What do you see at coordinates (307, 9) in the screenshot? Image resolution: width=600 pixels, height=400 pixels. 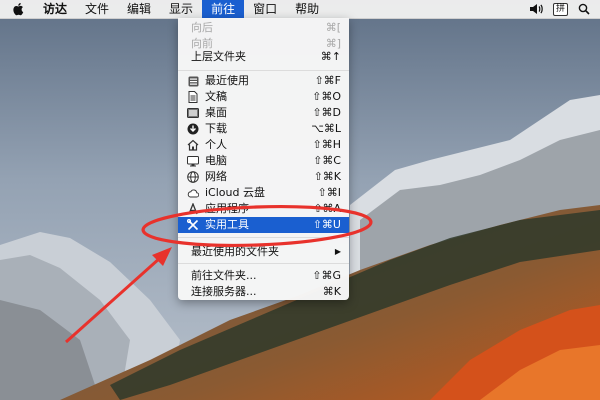 I see `menubar-help: 帮助` at bounding box center [307, 9].